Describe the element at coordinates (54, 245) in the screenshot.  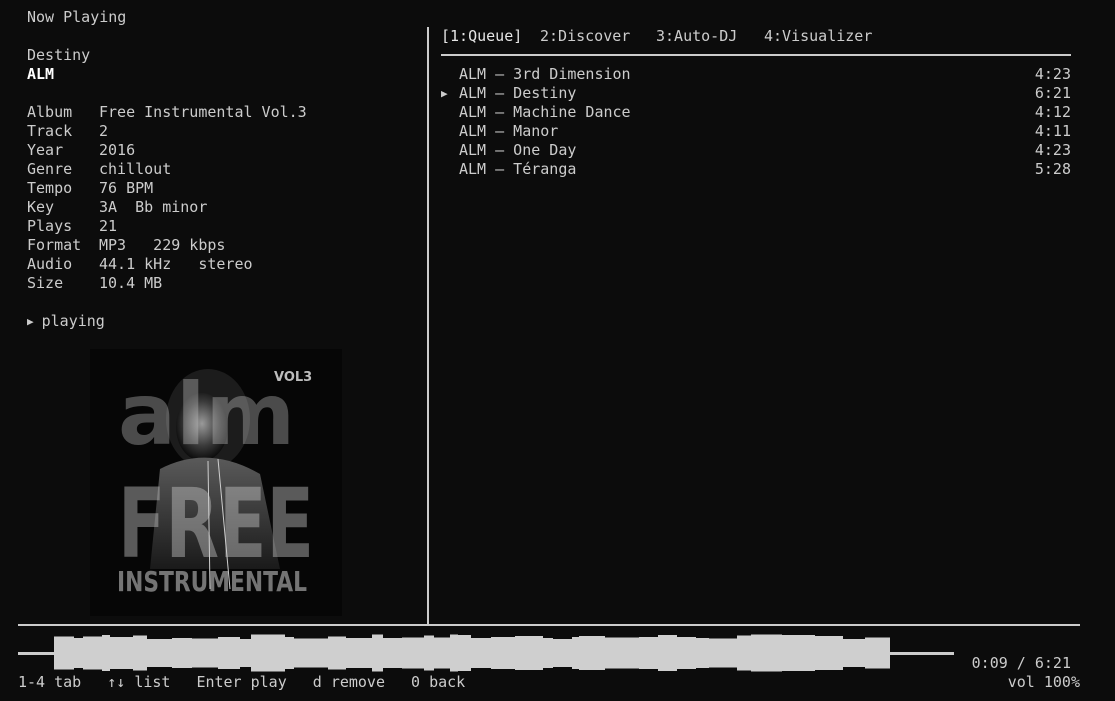
I see `metadata-label: Format` at that location.